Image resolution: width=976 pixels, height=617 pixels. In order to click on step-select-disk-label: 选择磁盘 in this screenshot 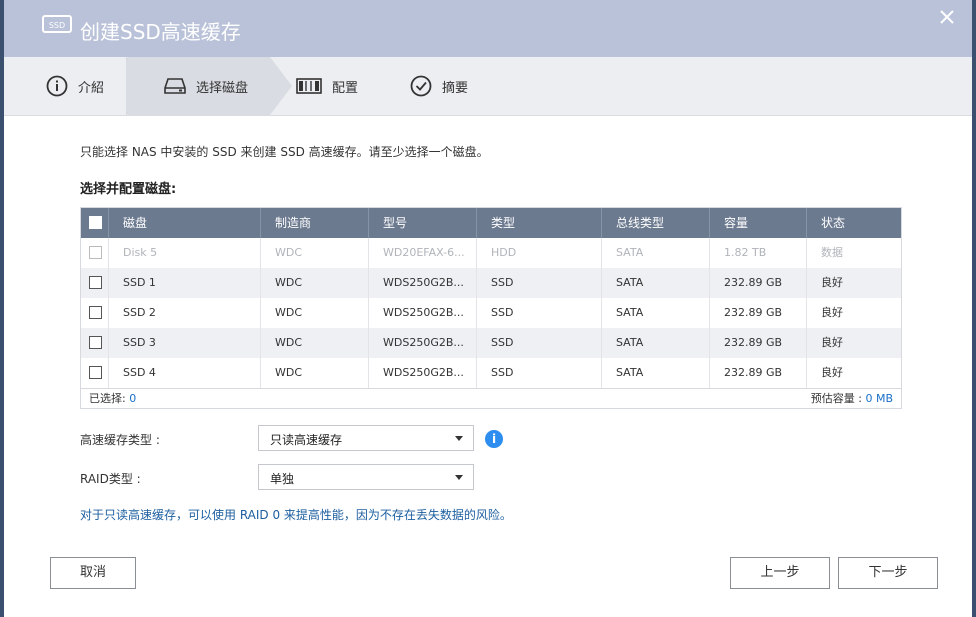, I will do `click(222, 88)`.